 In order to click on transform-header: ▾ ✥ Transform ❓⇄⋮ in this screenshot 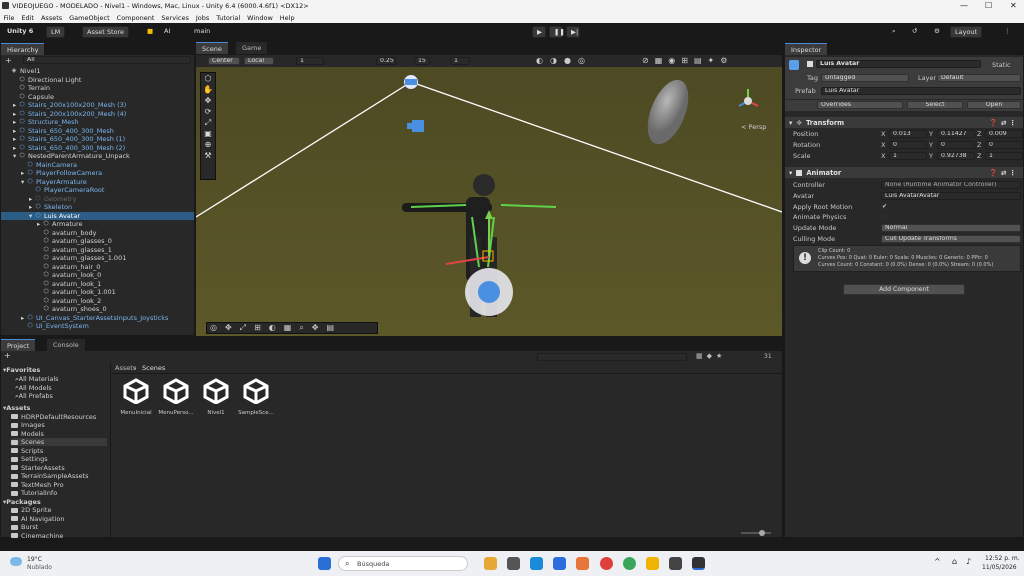, I will do `click(904, 122)`.